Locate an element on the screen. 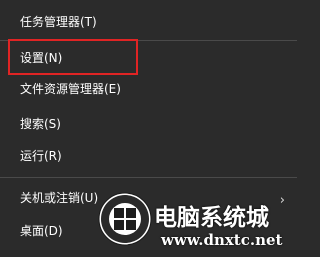 The height and width of the screenshot is (257, 320). highlight-box is located at coordinates (73, 57).